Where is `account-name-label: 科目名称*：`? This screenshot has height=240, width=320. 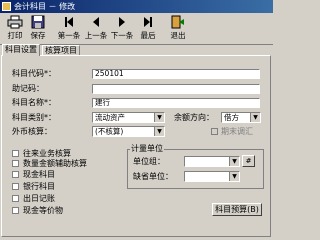
account-name-label: 科目名称*： is located at coordinates (34, 102).